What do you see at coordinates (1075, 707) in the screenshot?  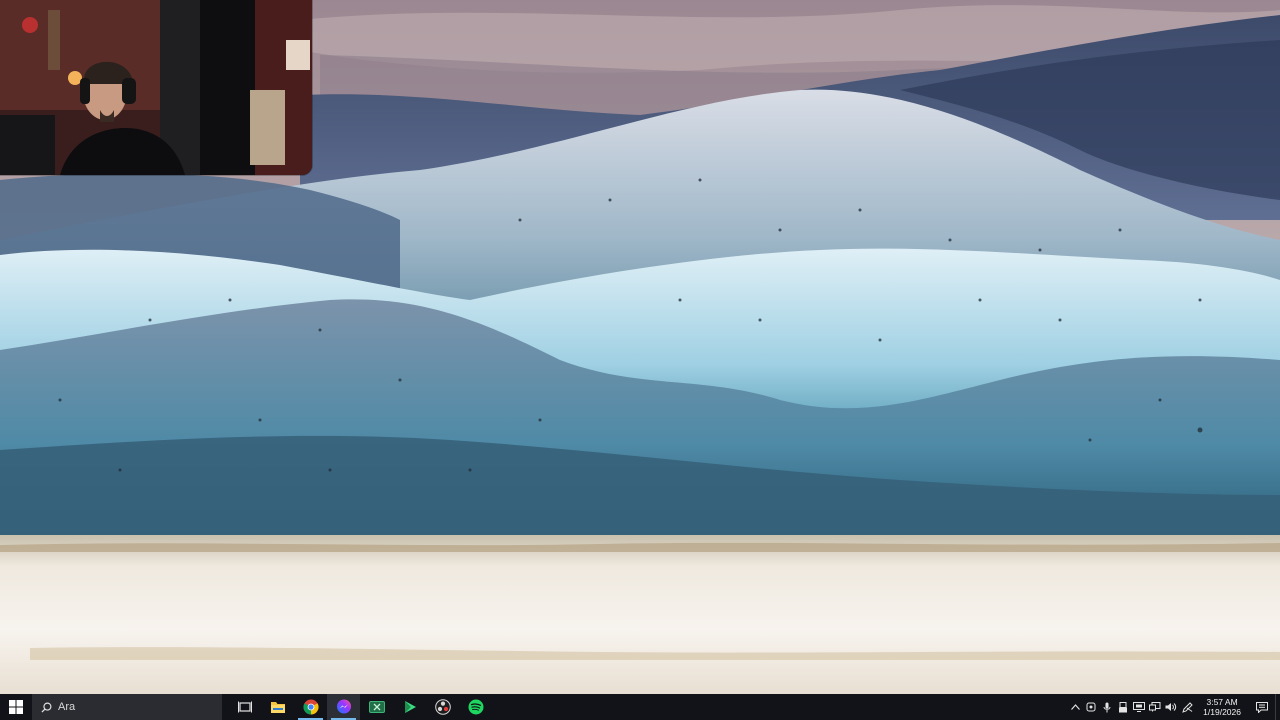 I see `chevron-up-icon` at bounding box center [1075, 707].